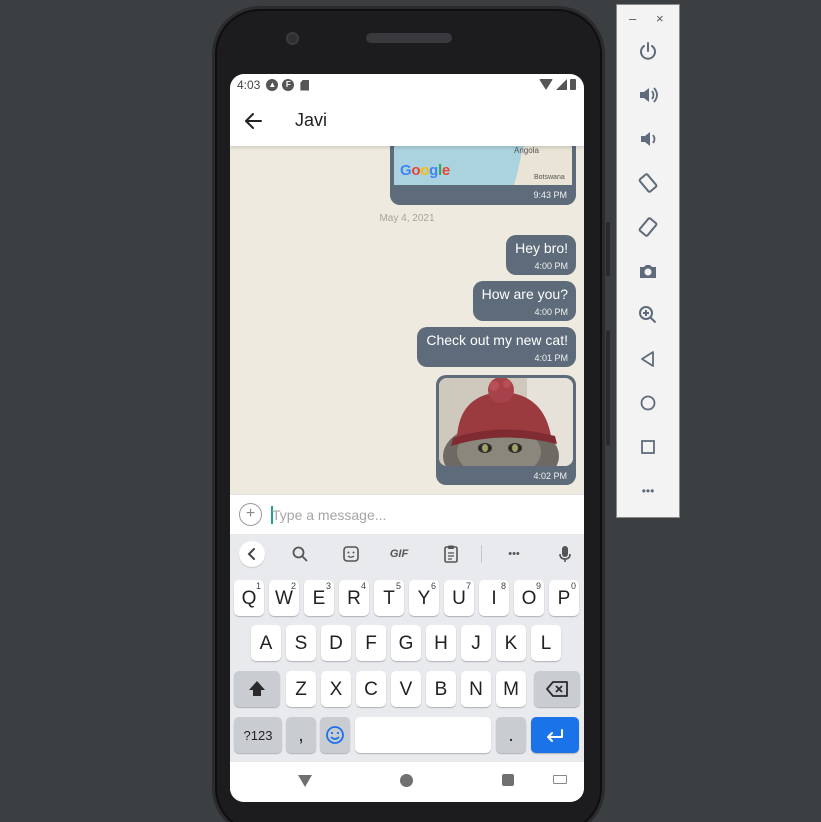  Describe the element at coordinates (451, 554) in the screenshot. I see `clipboard-icon` at that location.